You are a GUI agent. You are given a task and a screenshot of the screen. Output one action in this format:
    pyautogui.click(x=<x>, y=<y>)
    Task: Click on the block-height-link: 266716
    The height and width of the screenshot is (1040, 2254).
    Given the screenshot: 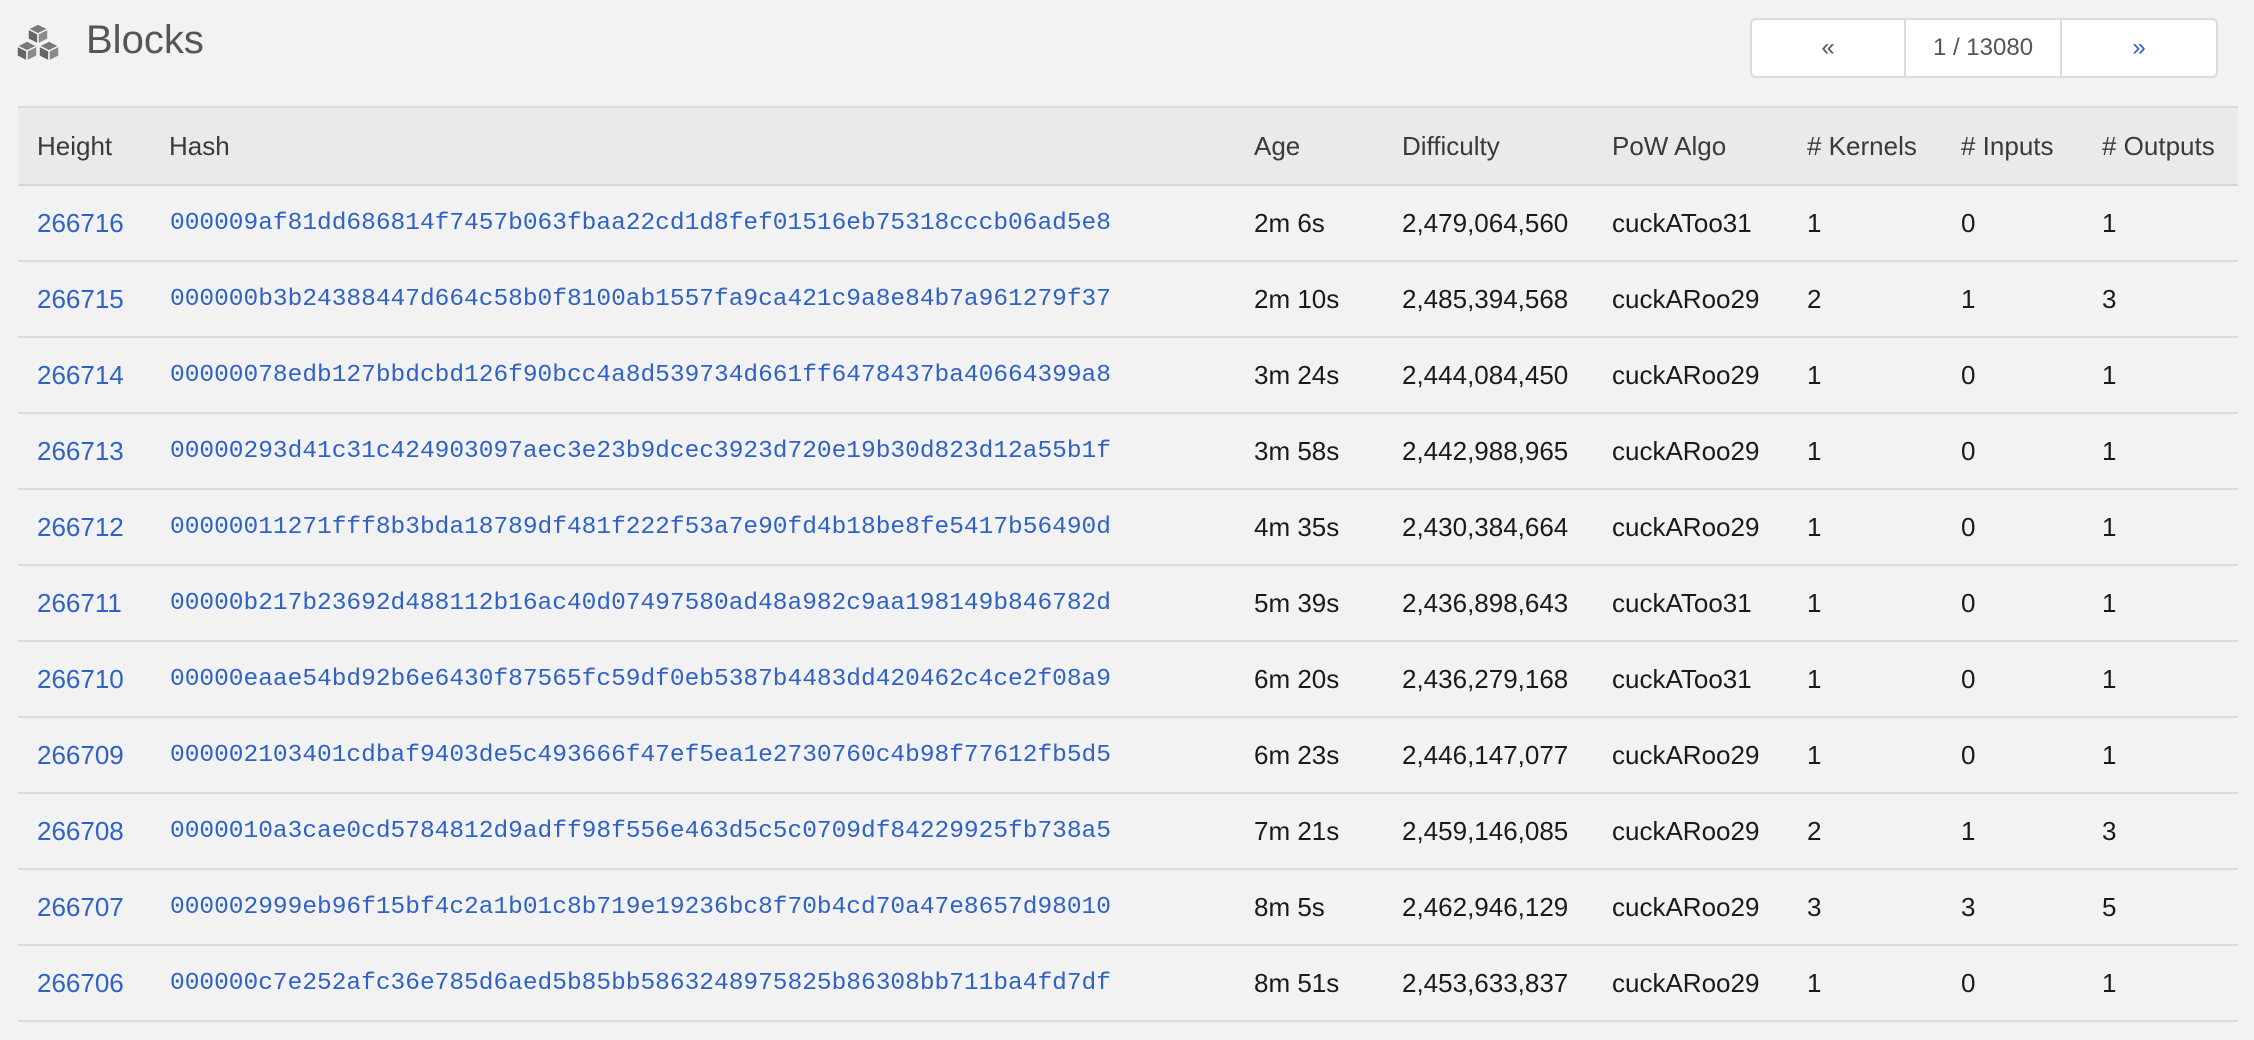 What is the action you would take?
    pyautogui.click(x=84, y=223)
    